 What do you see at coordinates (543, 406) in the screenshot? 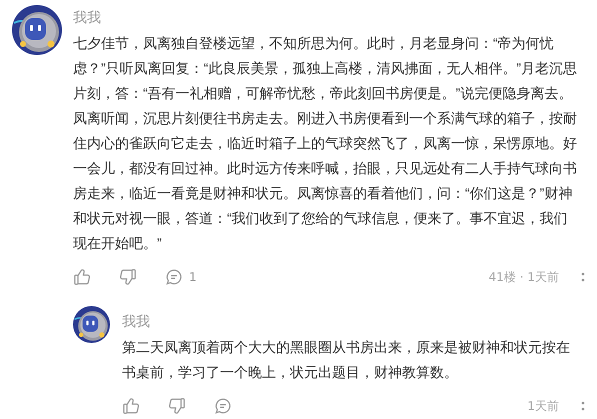
I see `comment-meta: 1天前` at bounding box center [543, 406].